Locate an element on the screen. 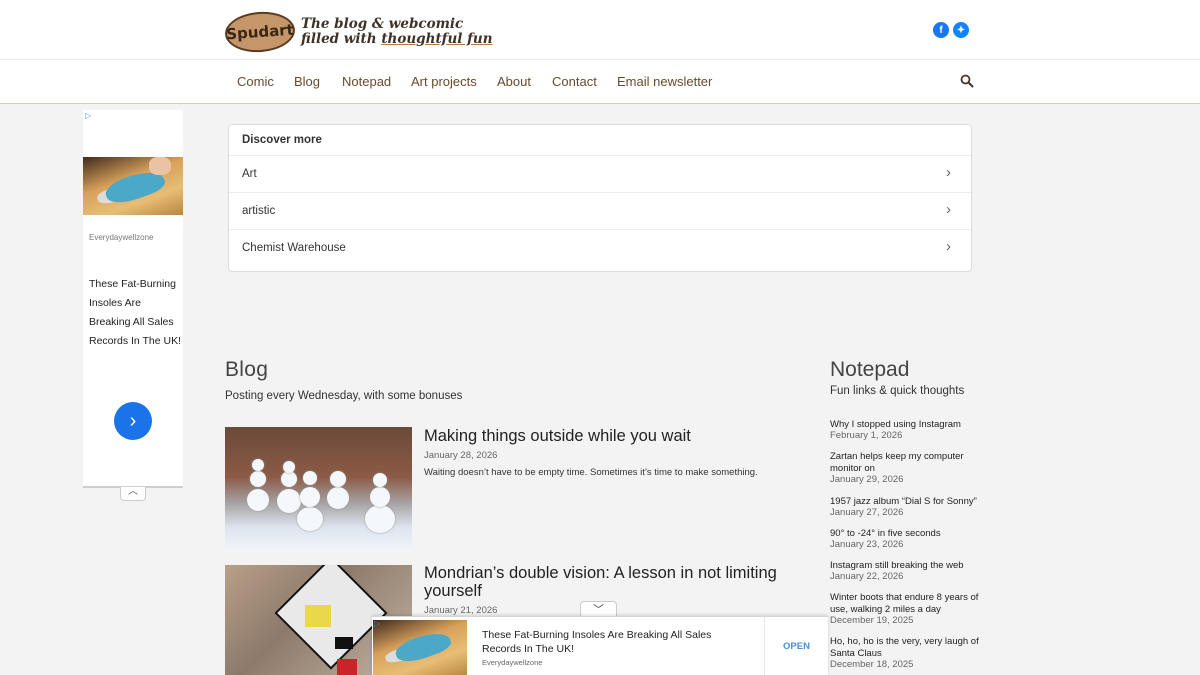 The image size is (1200, 675). logo-text: Spudart is located at coordinates (260, 32).